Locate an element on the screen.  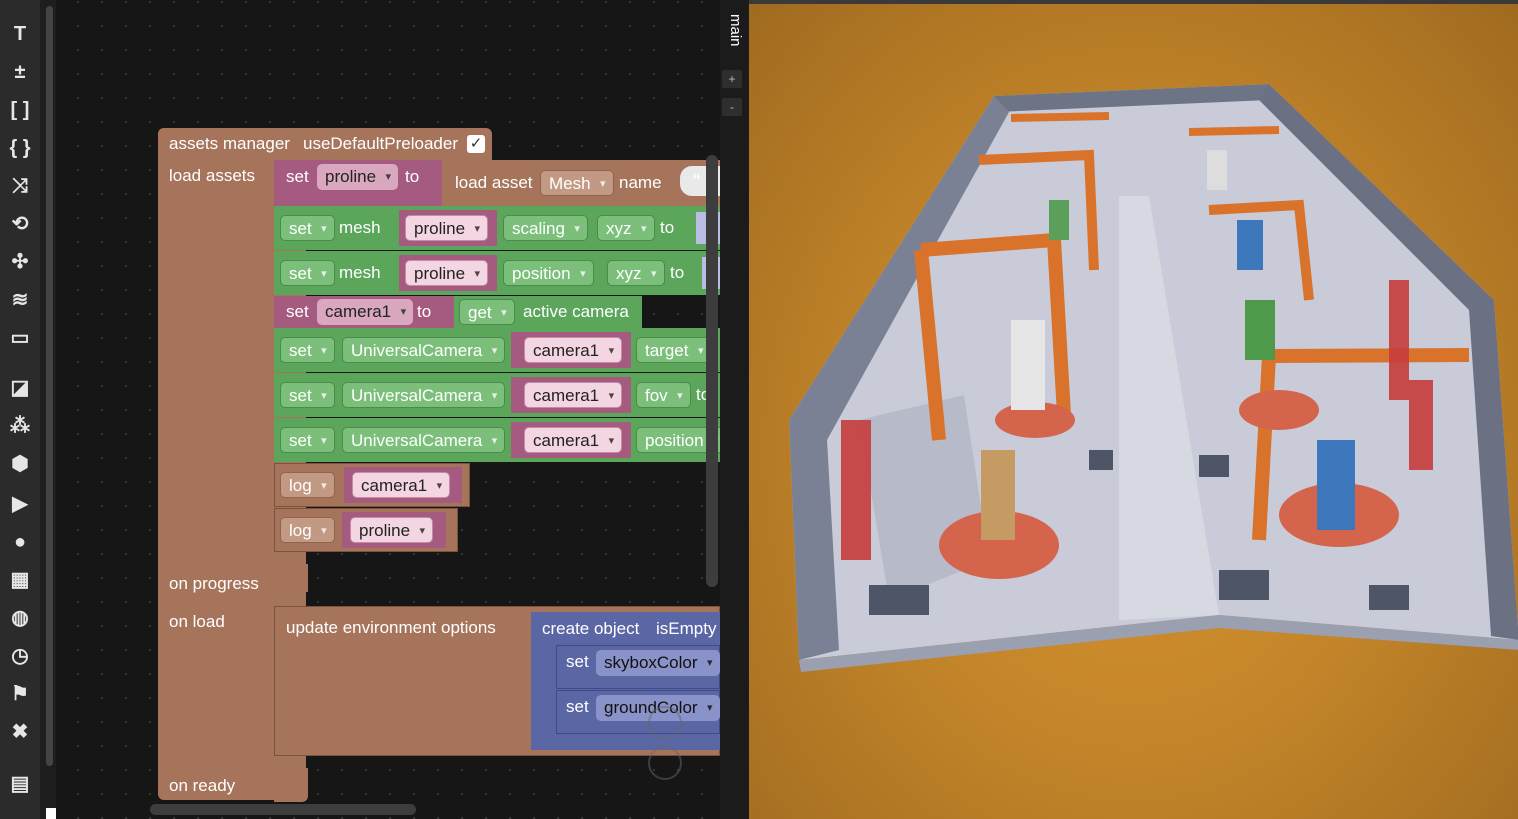
add-tab-button: + is located at coordinates (732, 79).